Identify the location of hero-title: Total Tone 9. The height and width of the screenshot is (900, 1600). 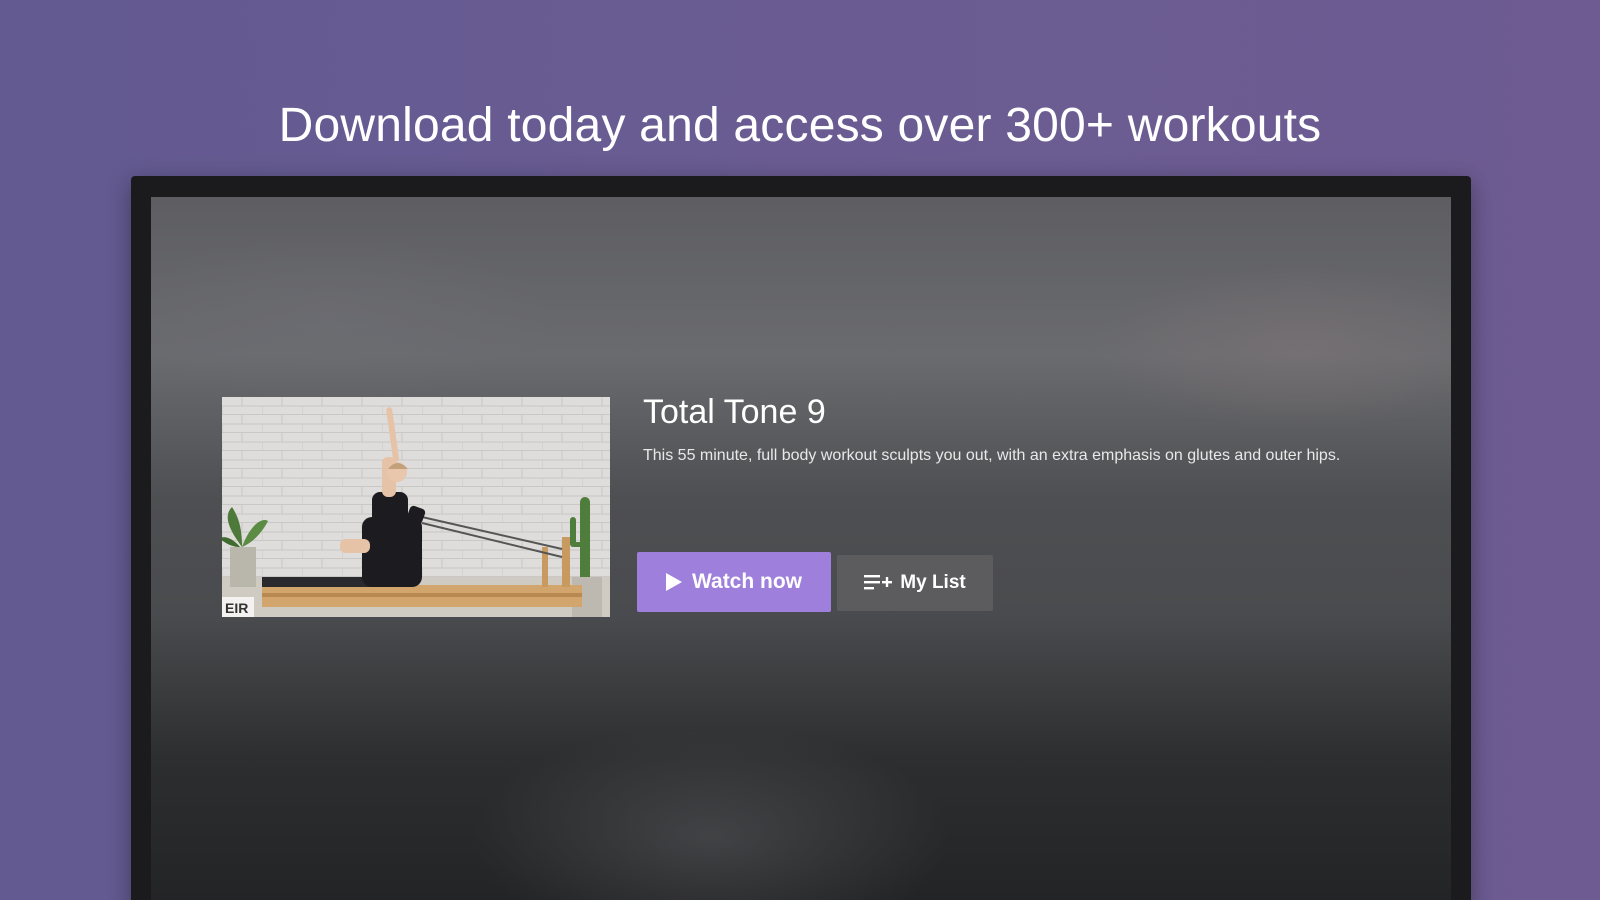
(734, 412).